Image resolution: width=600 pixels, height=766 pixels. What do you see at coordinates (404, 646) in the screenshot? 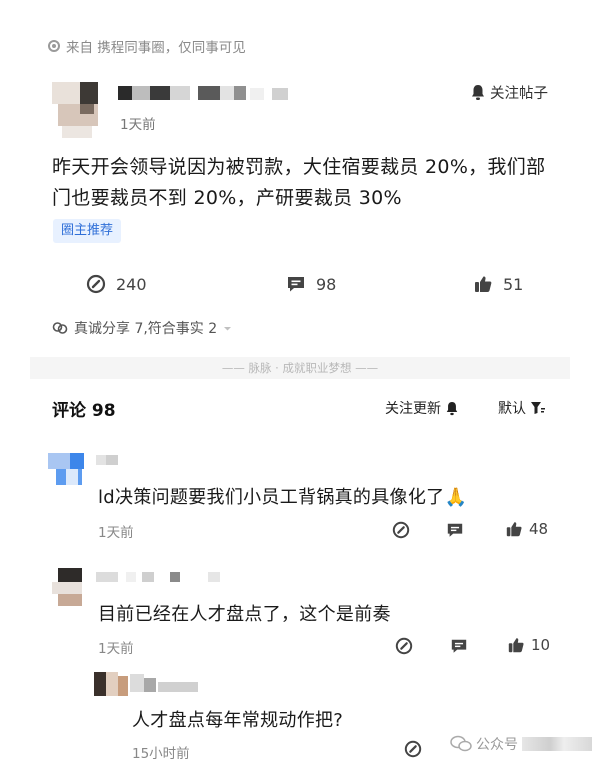
I see `comment-2-reply-icon` at bounding box center [404, 646].